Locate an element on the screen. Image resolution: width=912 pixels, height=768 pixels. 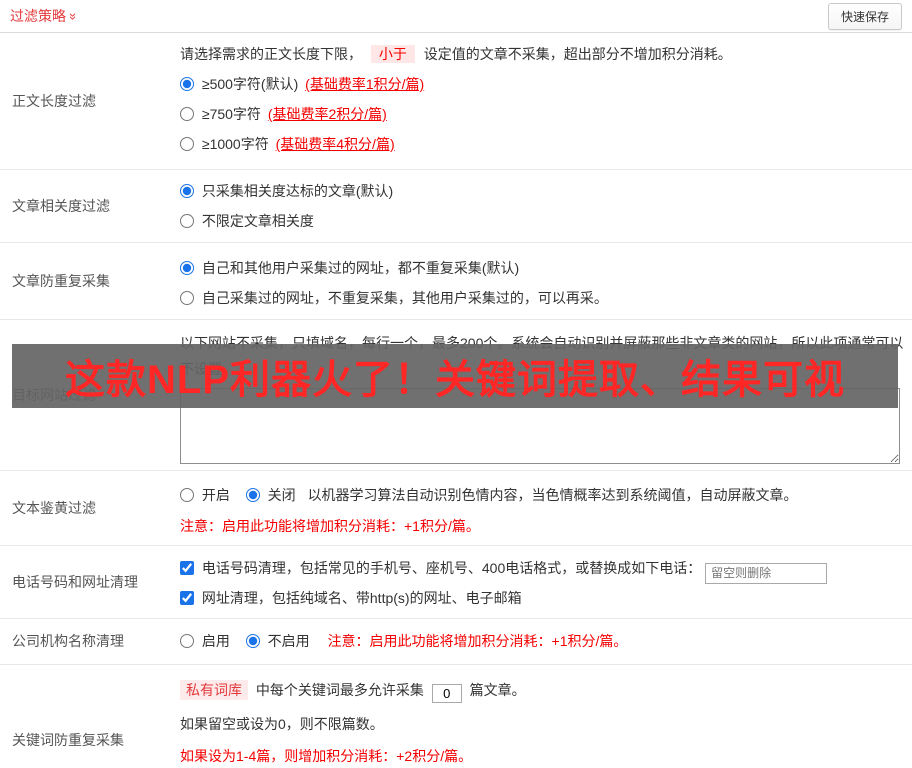
radio-option-company-on: 启用 is located at coordinates (207, 641).